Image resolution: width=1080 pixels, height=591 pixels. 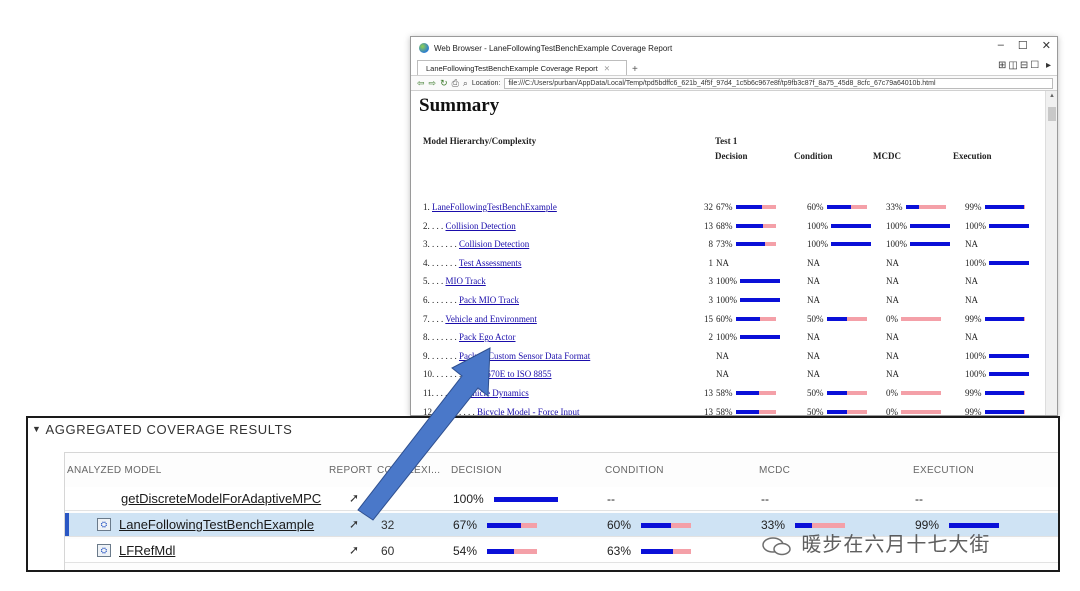 What do you see at coordinates (433, 83) in the screenshot?
I see `forward-icon: ⇨` at bounding box center [433, 83].